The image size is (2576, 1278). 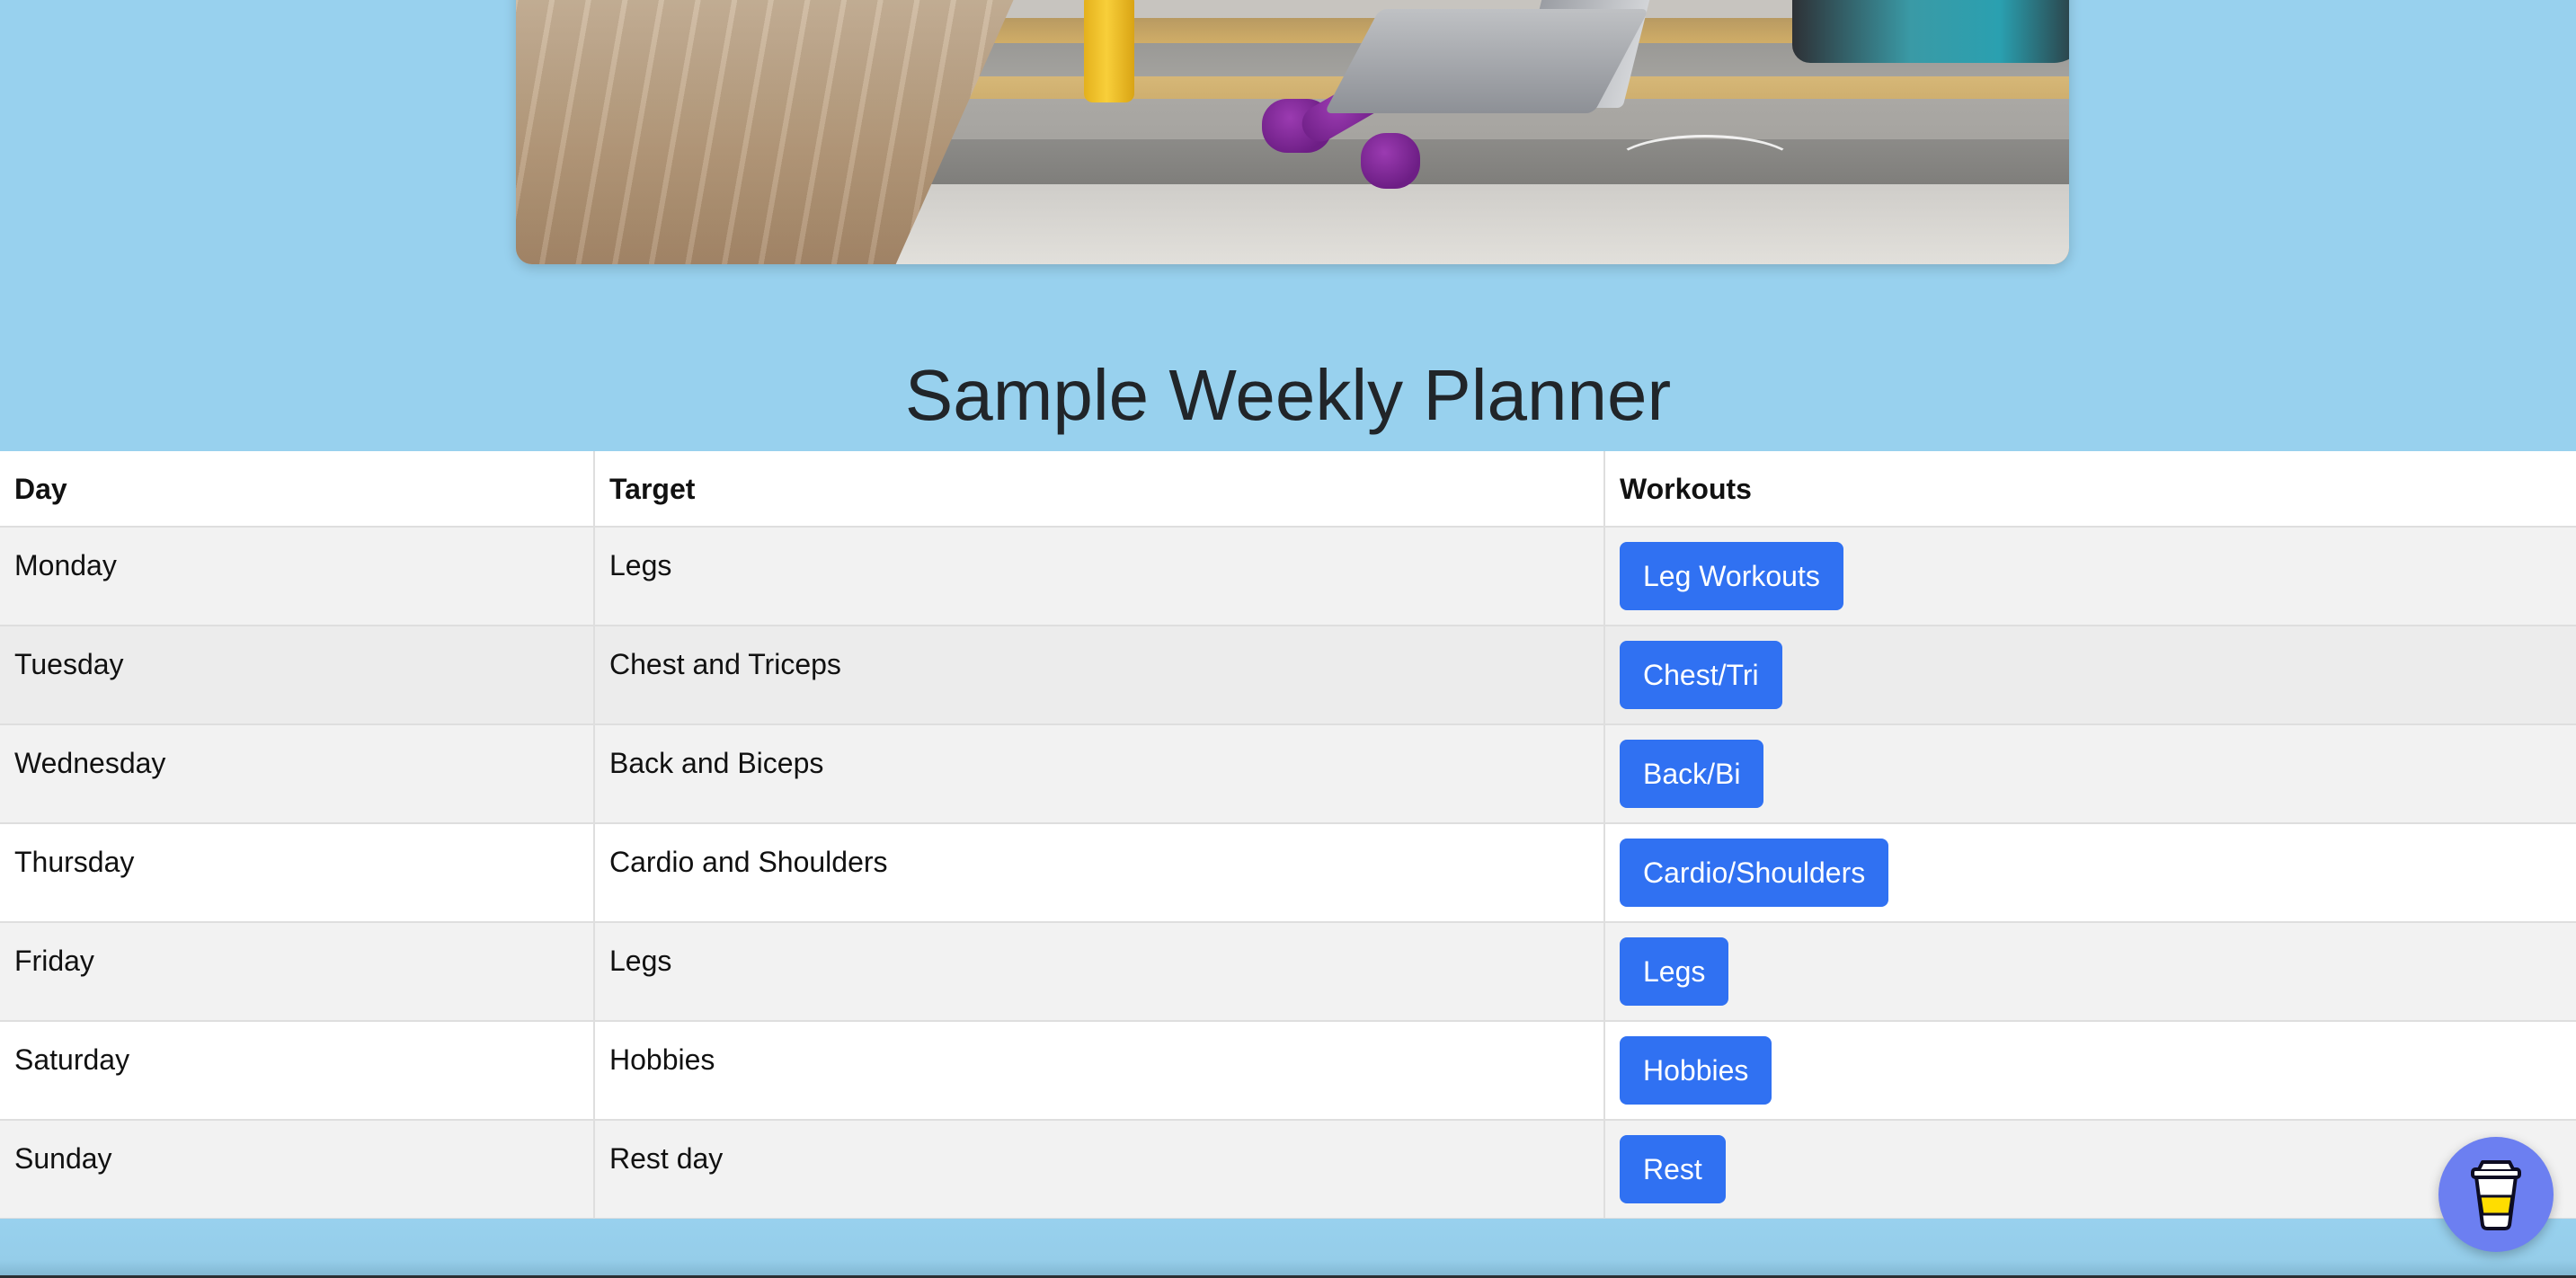 I want to click on back-bi-button: Back/Bi, so click(x=1692, y=774).